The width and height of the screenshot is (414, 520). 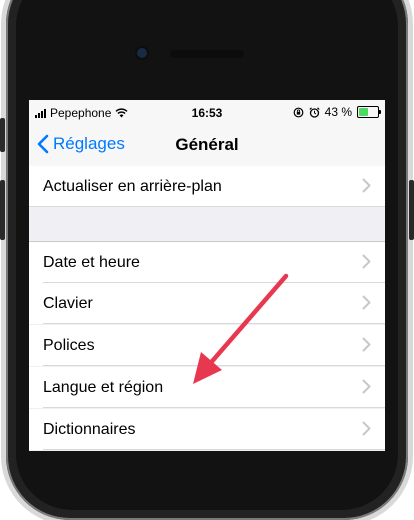 I want to click on battery-percent: 43 %, so click(x=338, y=112).